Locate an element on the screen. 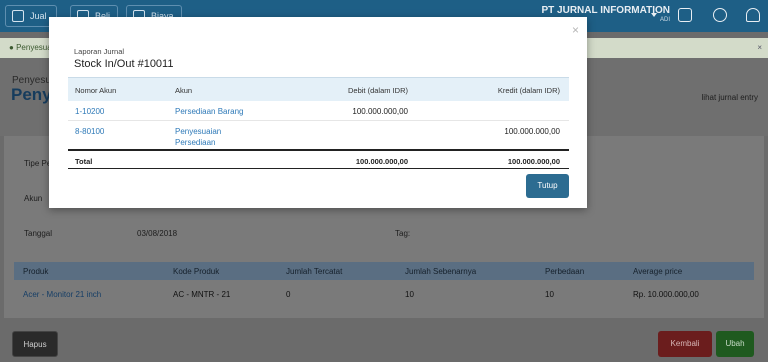 The height and width of the screenshot is (362, 768). col-debit: Debit (dalam IDR) is located at coordinates (377, 90).